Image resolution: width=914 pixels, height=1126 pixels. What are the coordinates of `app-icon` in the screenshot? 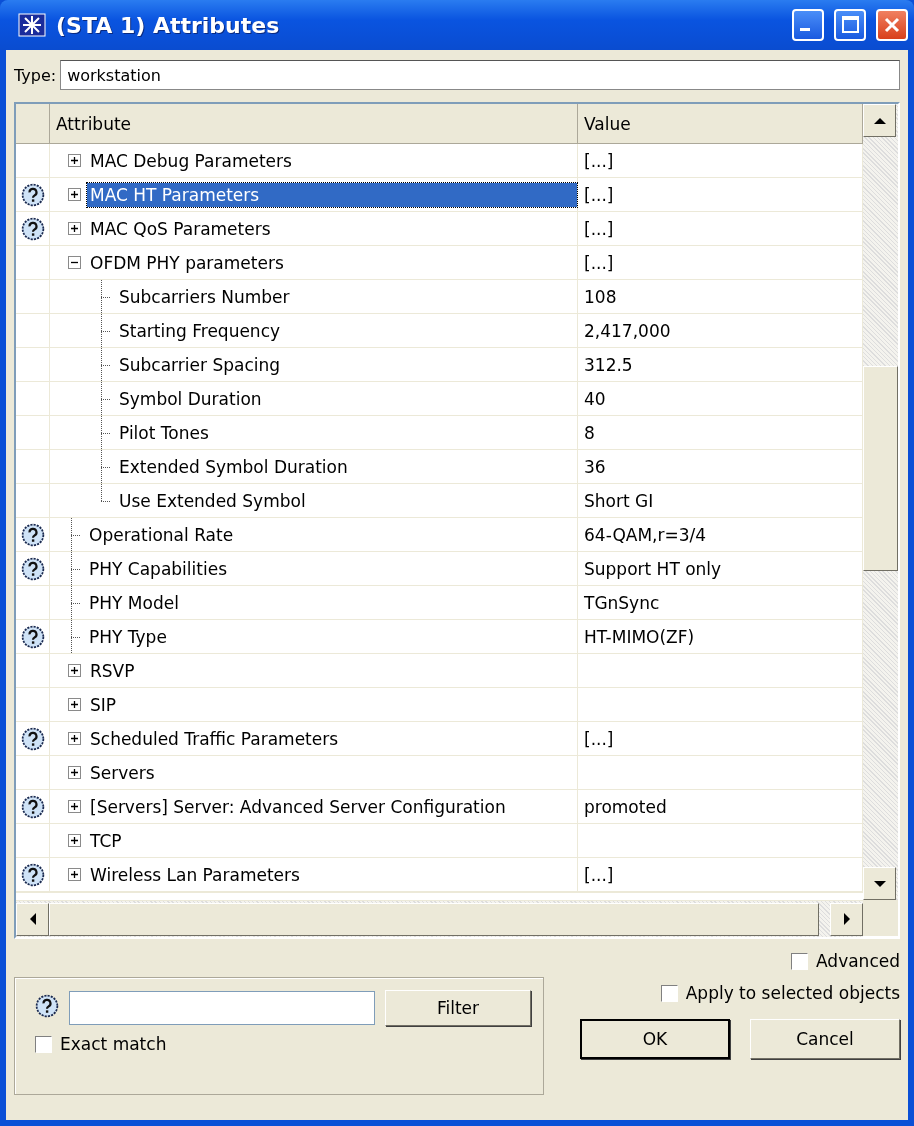 It's located at (32, 25).